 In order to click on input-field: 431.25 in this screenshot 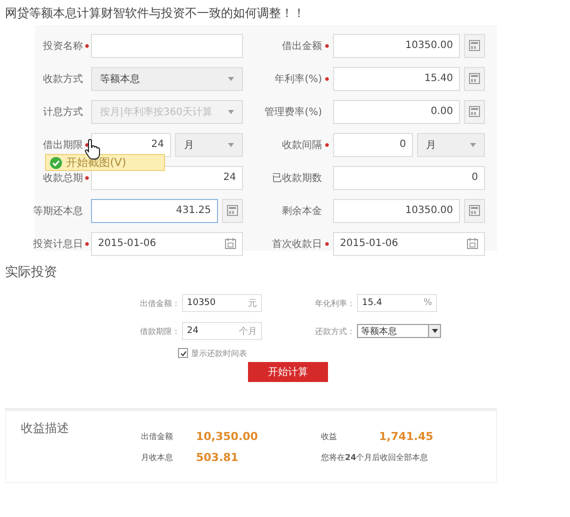, I will do `click(154, 210)`.